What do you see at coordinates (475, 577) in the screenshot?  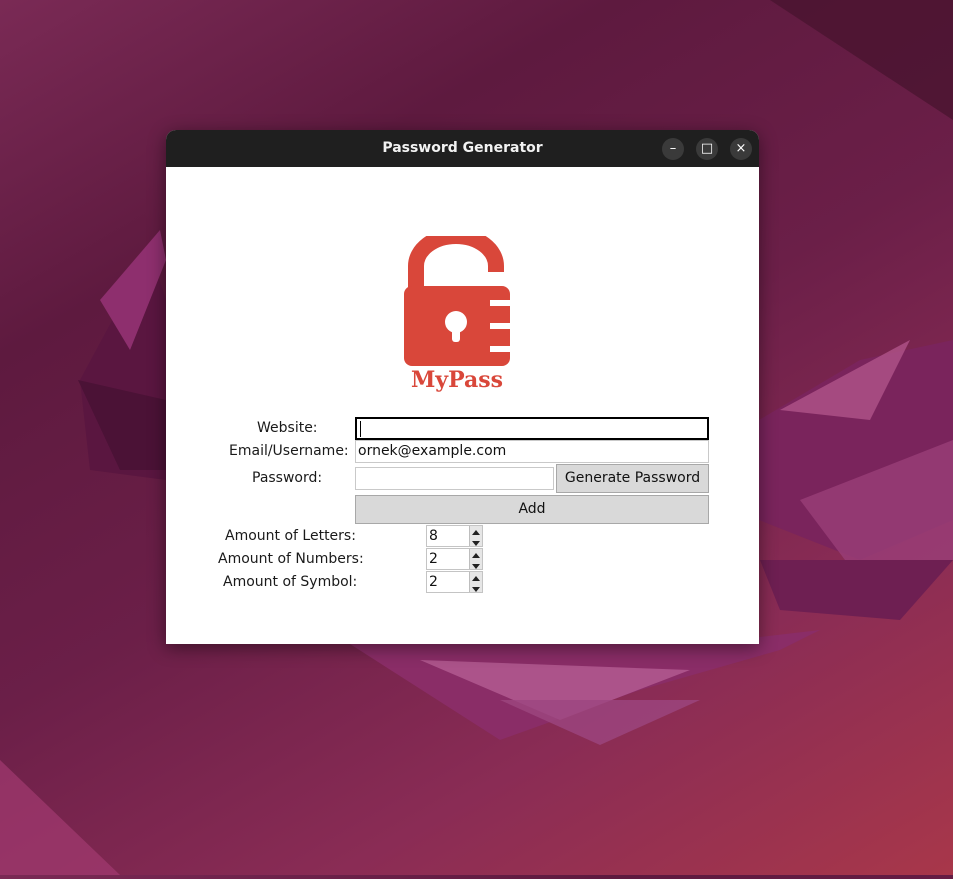 I see `symbols-up-arrow-icon` at bounding box center [475, 577].